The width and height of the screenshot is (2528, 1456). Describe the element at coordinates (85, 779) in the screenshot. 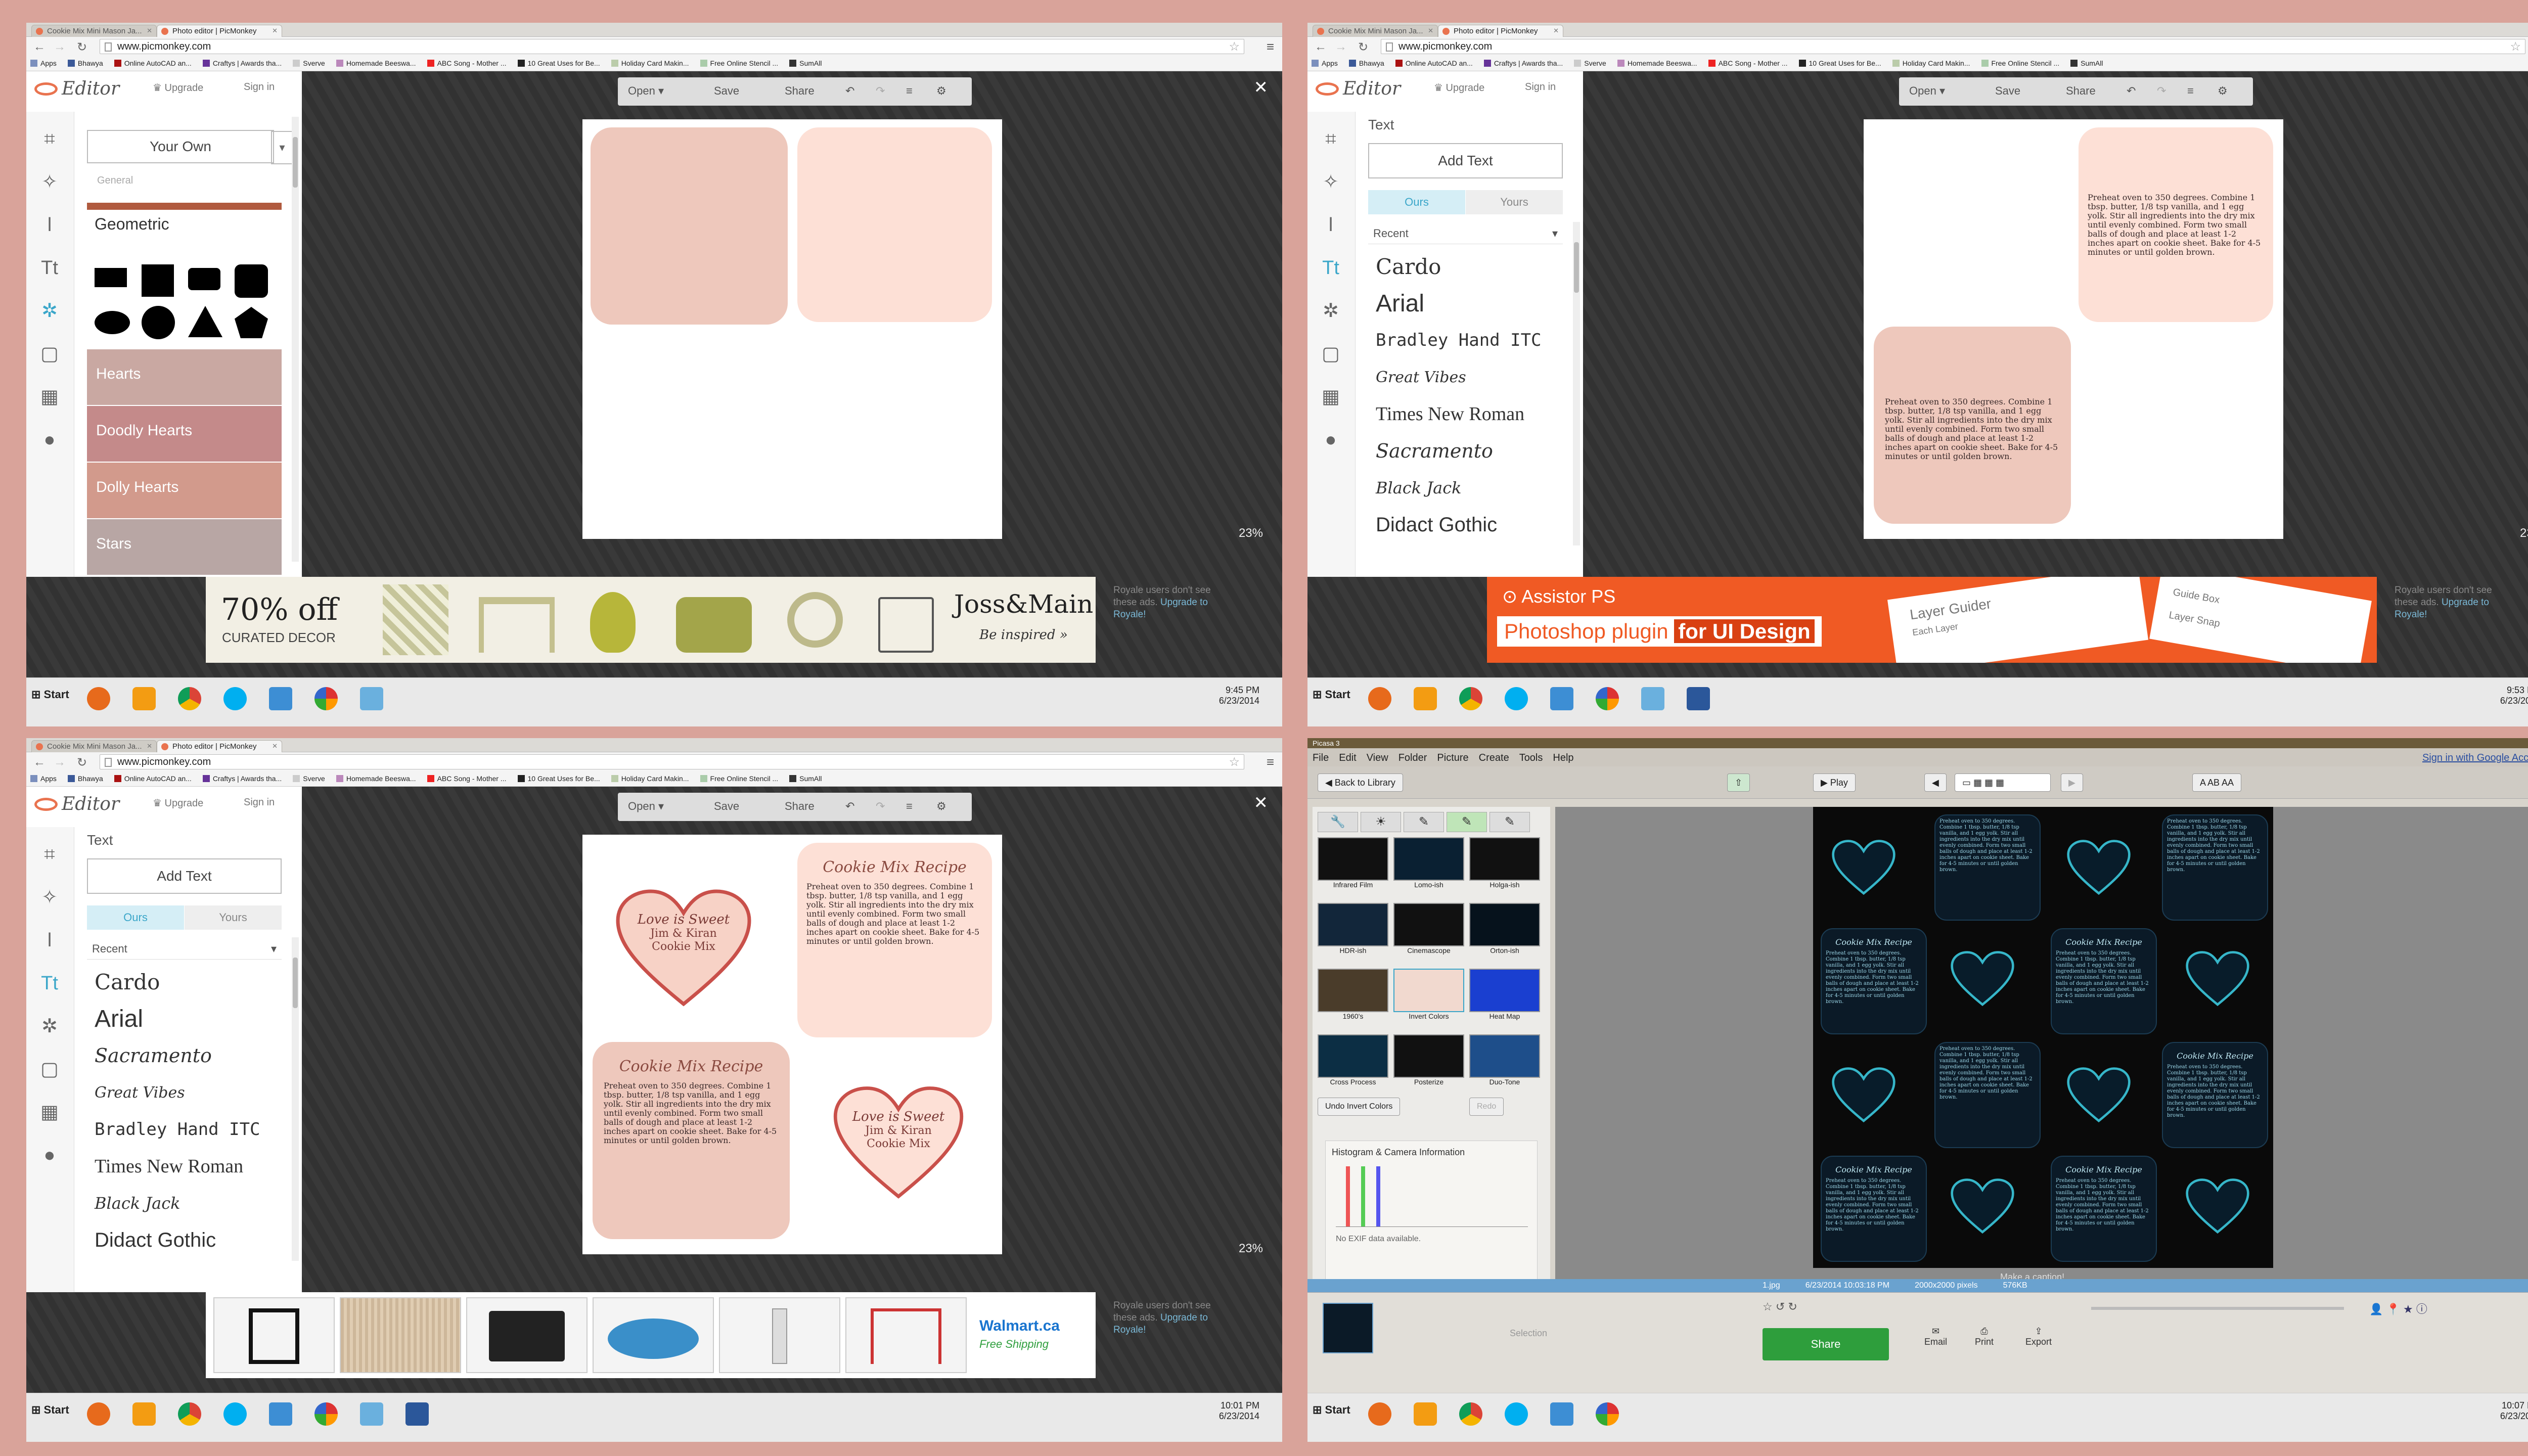

I see `bookmark-bhawya: Bhawya` at that location.